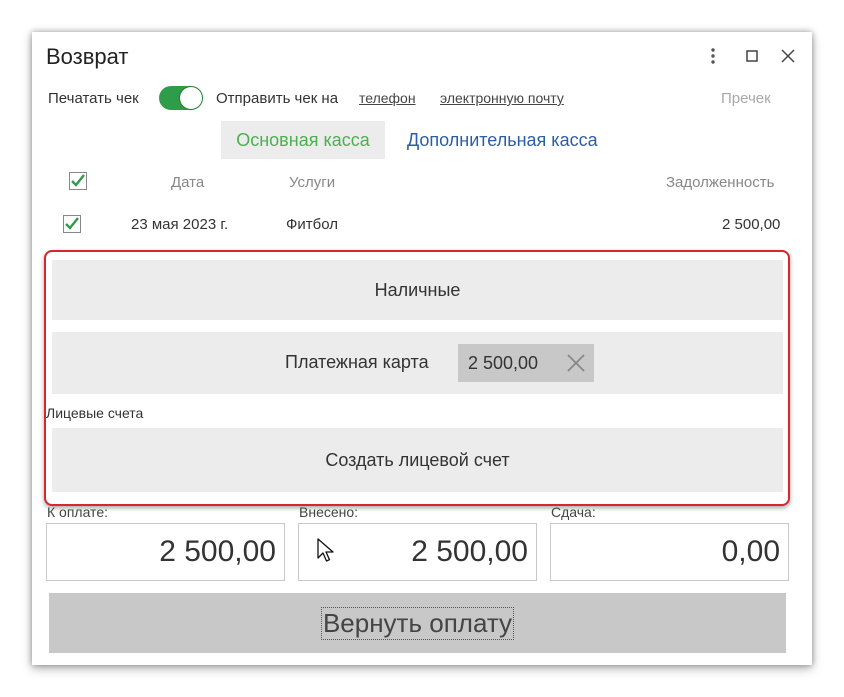 This screenshot has width=844, height=697. I want to click on tab-main-register: Основная касса, so click(303, 140).